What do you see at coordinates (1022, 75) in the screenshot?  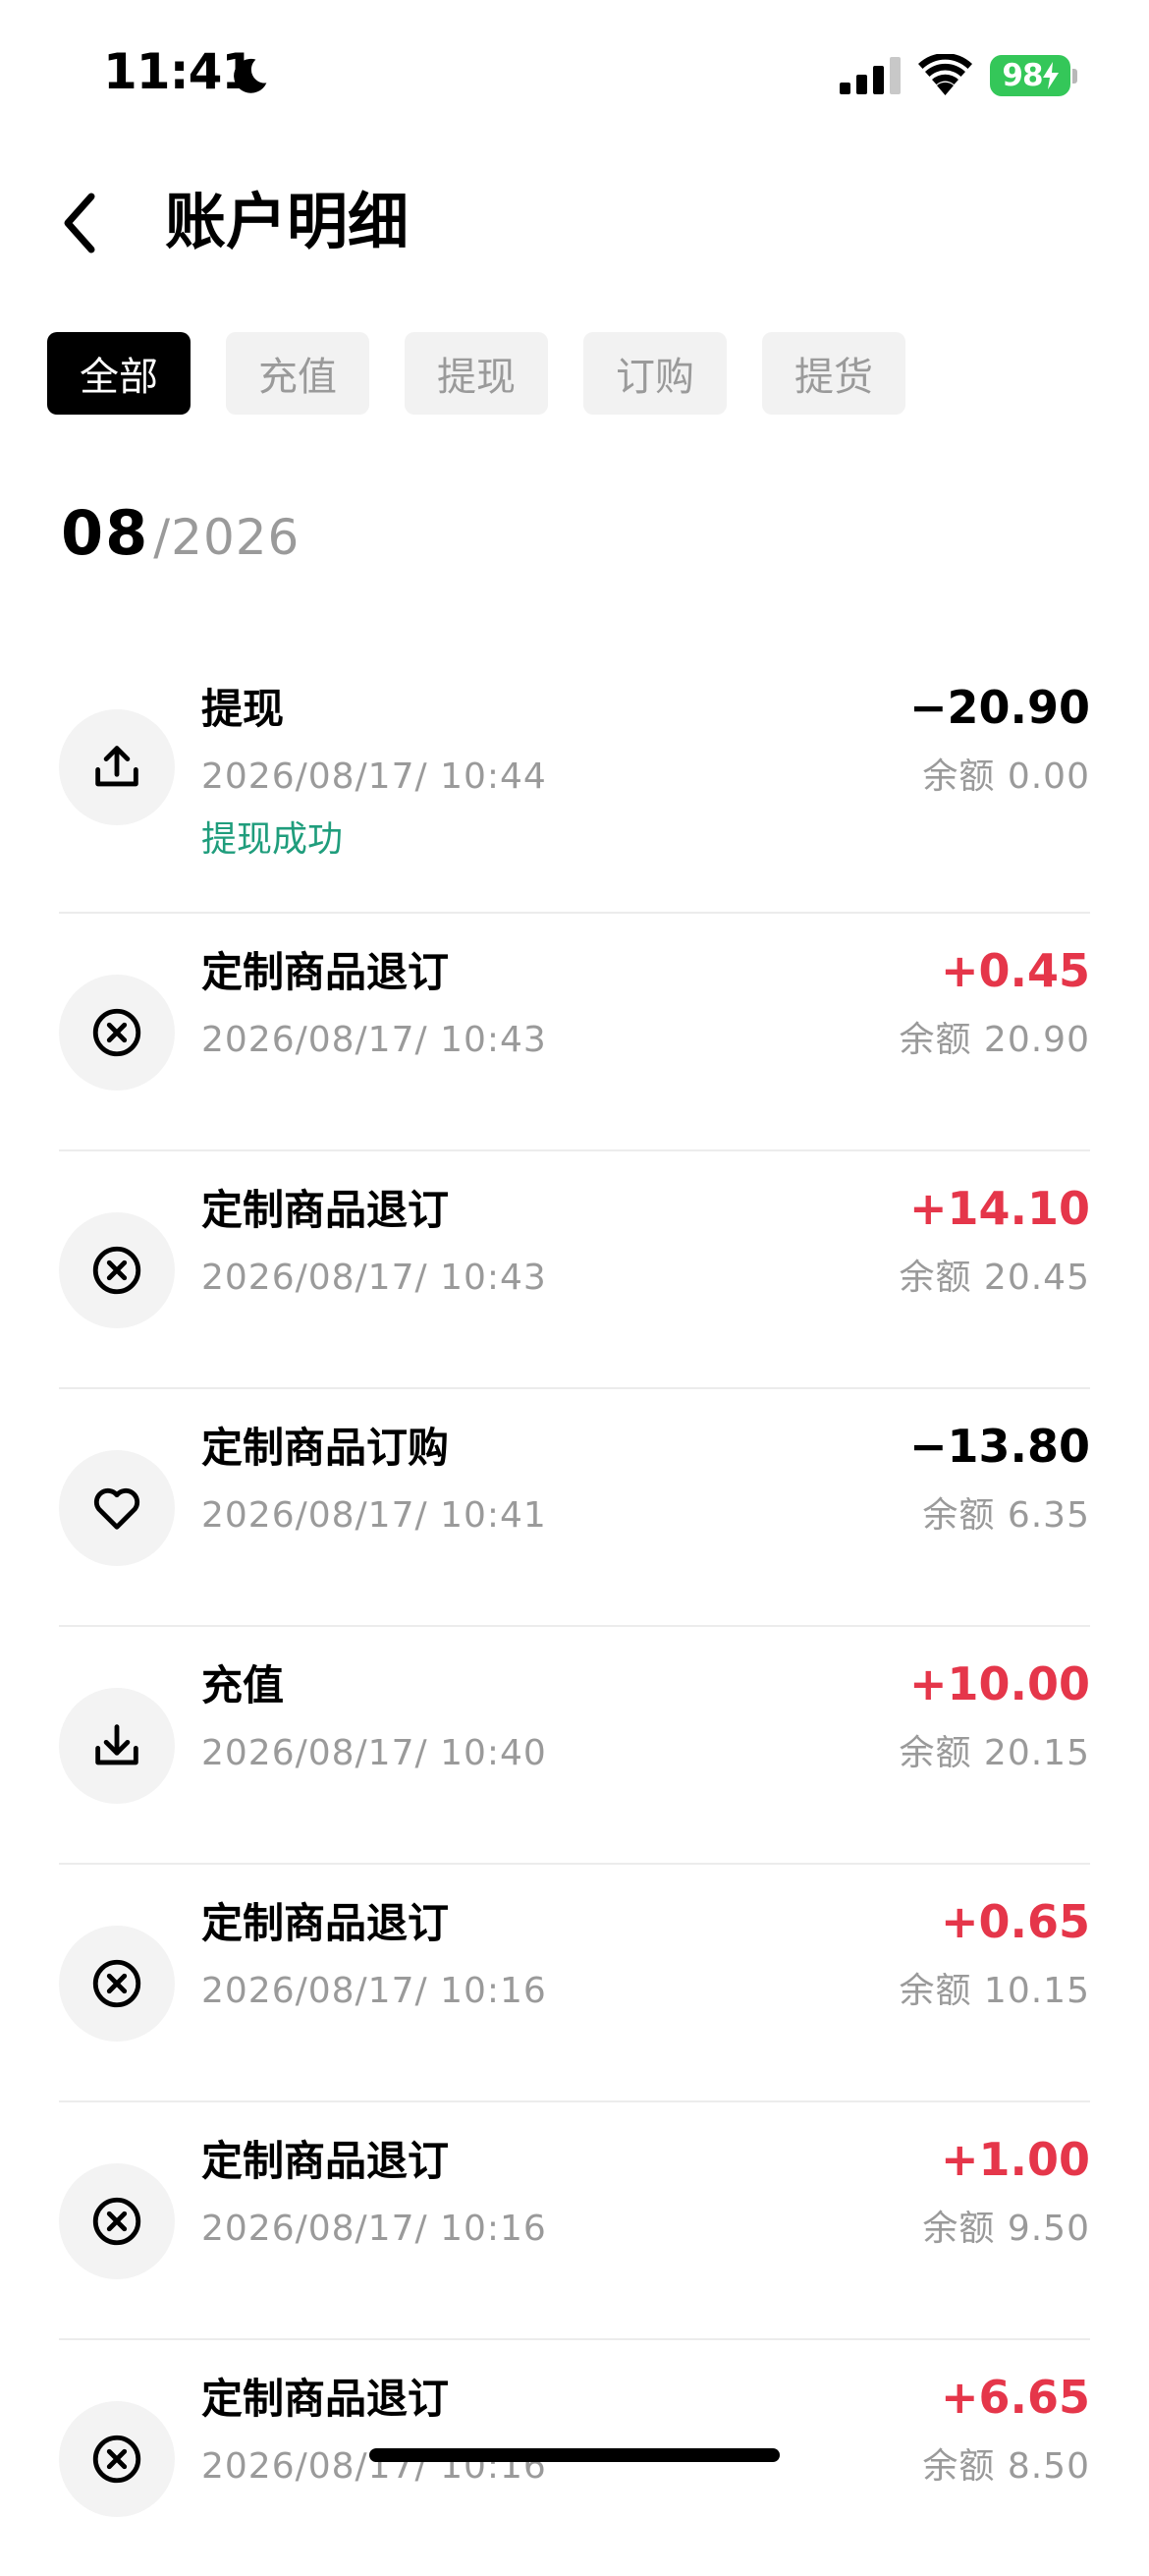 I see `battery-level: 98` at bounding box center [1022, 75].